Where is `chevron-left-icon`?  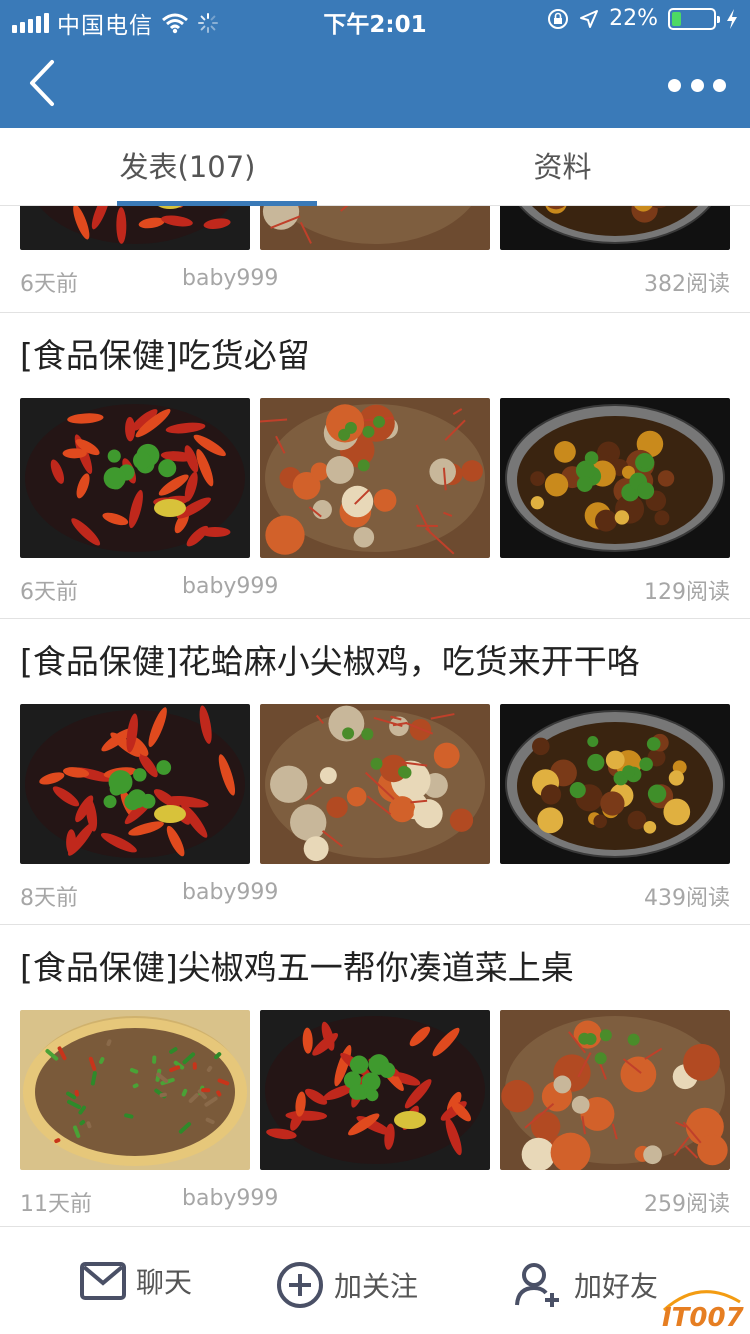 chevron-left-icon is located at coordinates (42, 83).